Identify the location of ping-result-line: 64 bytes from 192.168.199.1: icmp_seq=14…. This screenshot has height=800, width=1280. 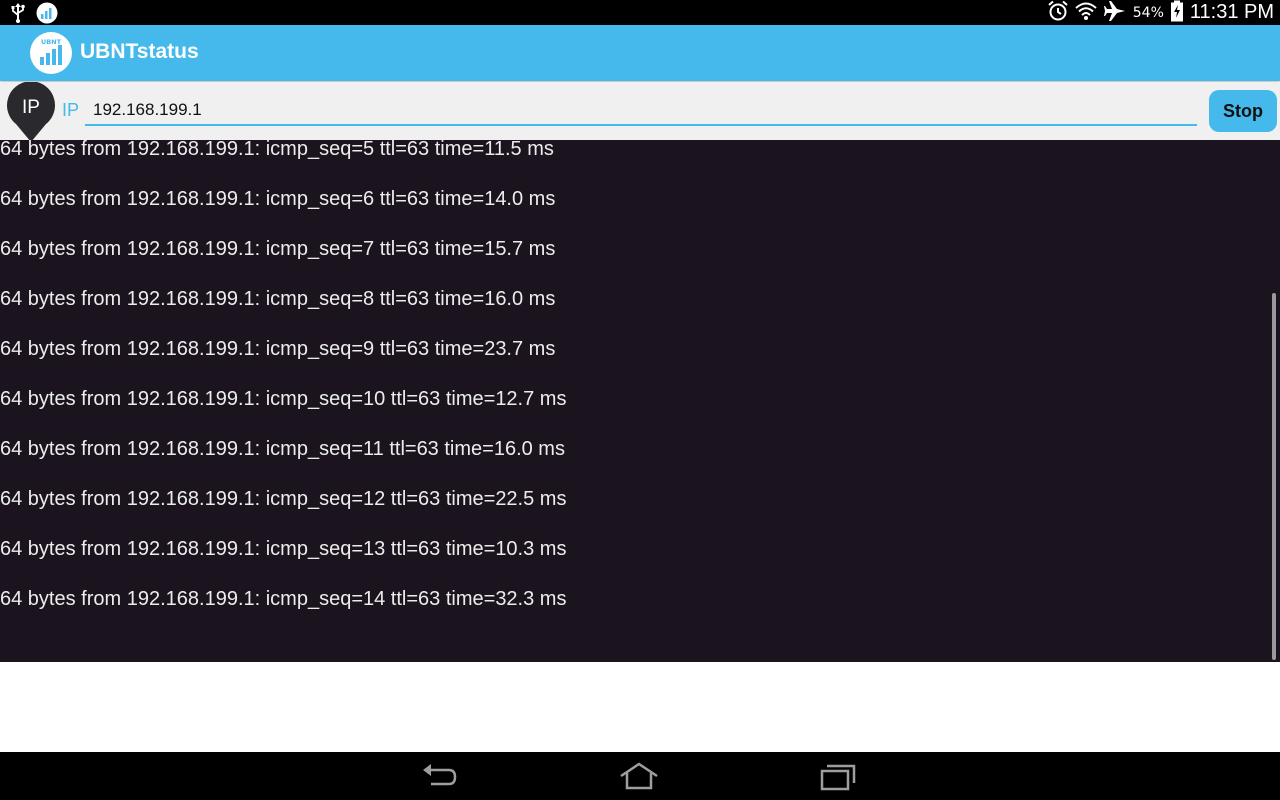
(283, 599).